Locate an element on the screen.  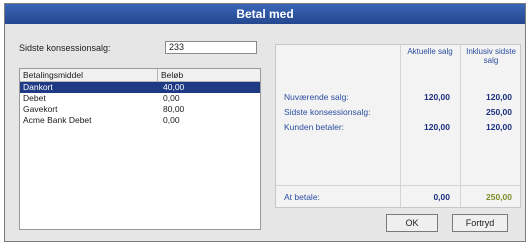
table-row: Debet 0,00 is located at coordinates (140, 98).